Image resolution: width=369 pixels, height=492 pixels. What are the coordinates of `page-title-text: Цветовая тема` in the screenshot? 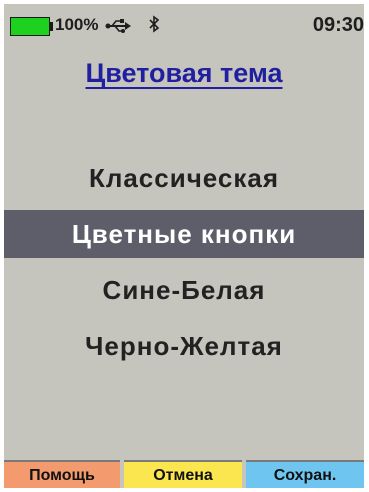 It's located at (184, 73).